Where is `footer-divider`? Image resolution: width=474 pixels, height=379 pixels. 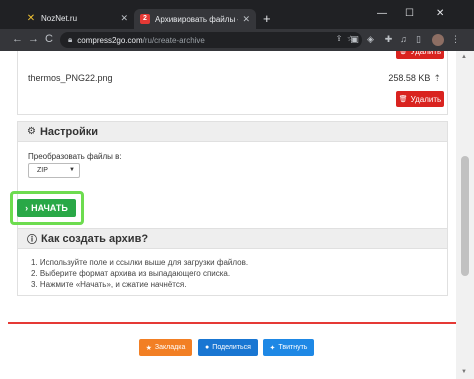
footer-divider is located at coordinates (232, 323).